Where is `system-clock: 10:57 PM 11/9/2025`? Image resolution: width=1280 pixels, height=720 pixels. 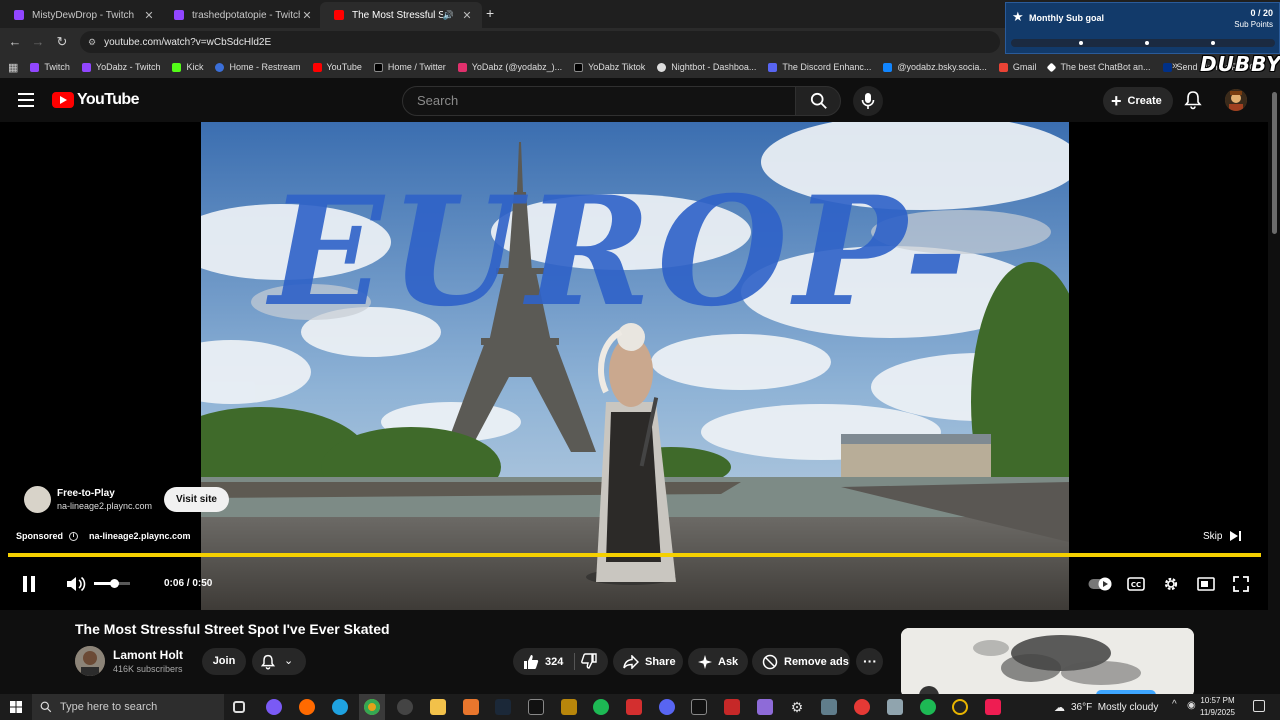 system-clock: 10:57 PM 11/9/2025 is located at coordinates (1217, 707).